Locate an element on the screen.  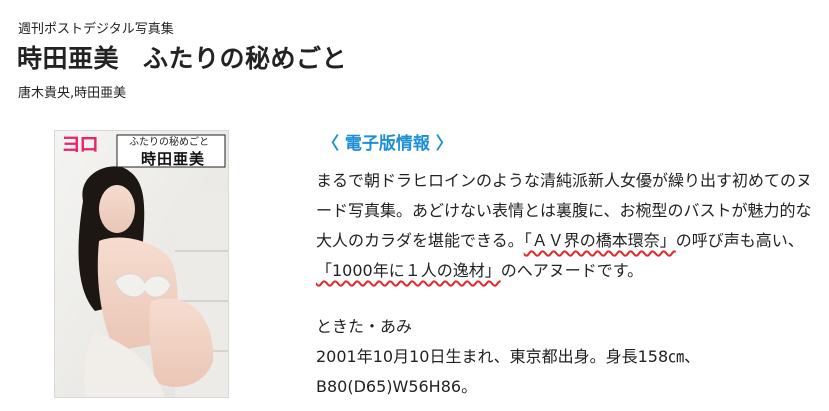
page-title: 時田亜美 ふたりの秘めごと is located at coordinates (182, 59).